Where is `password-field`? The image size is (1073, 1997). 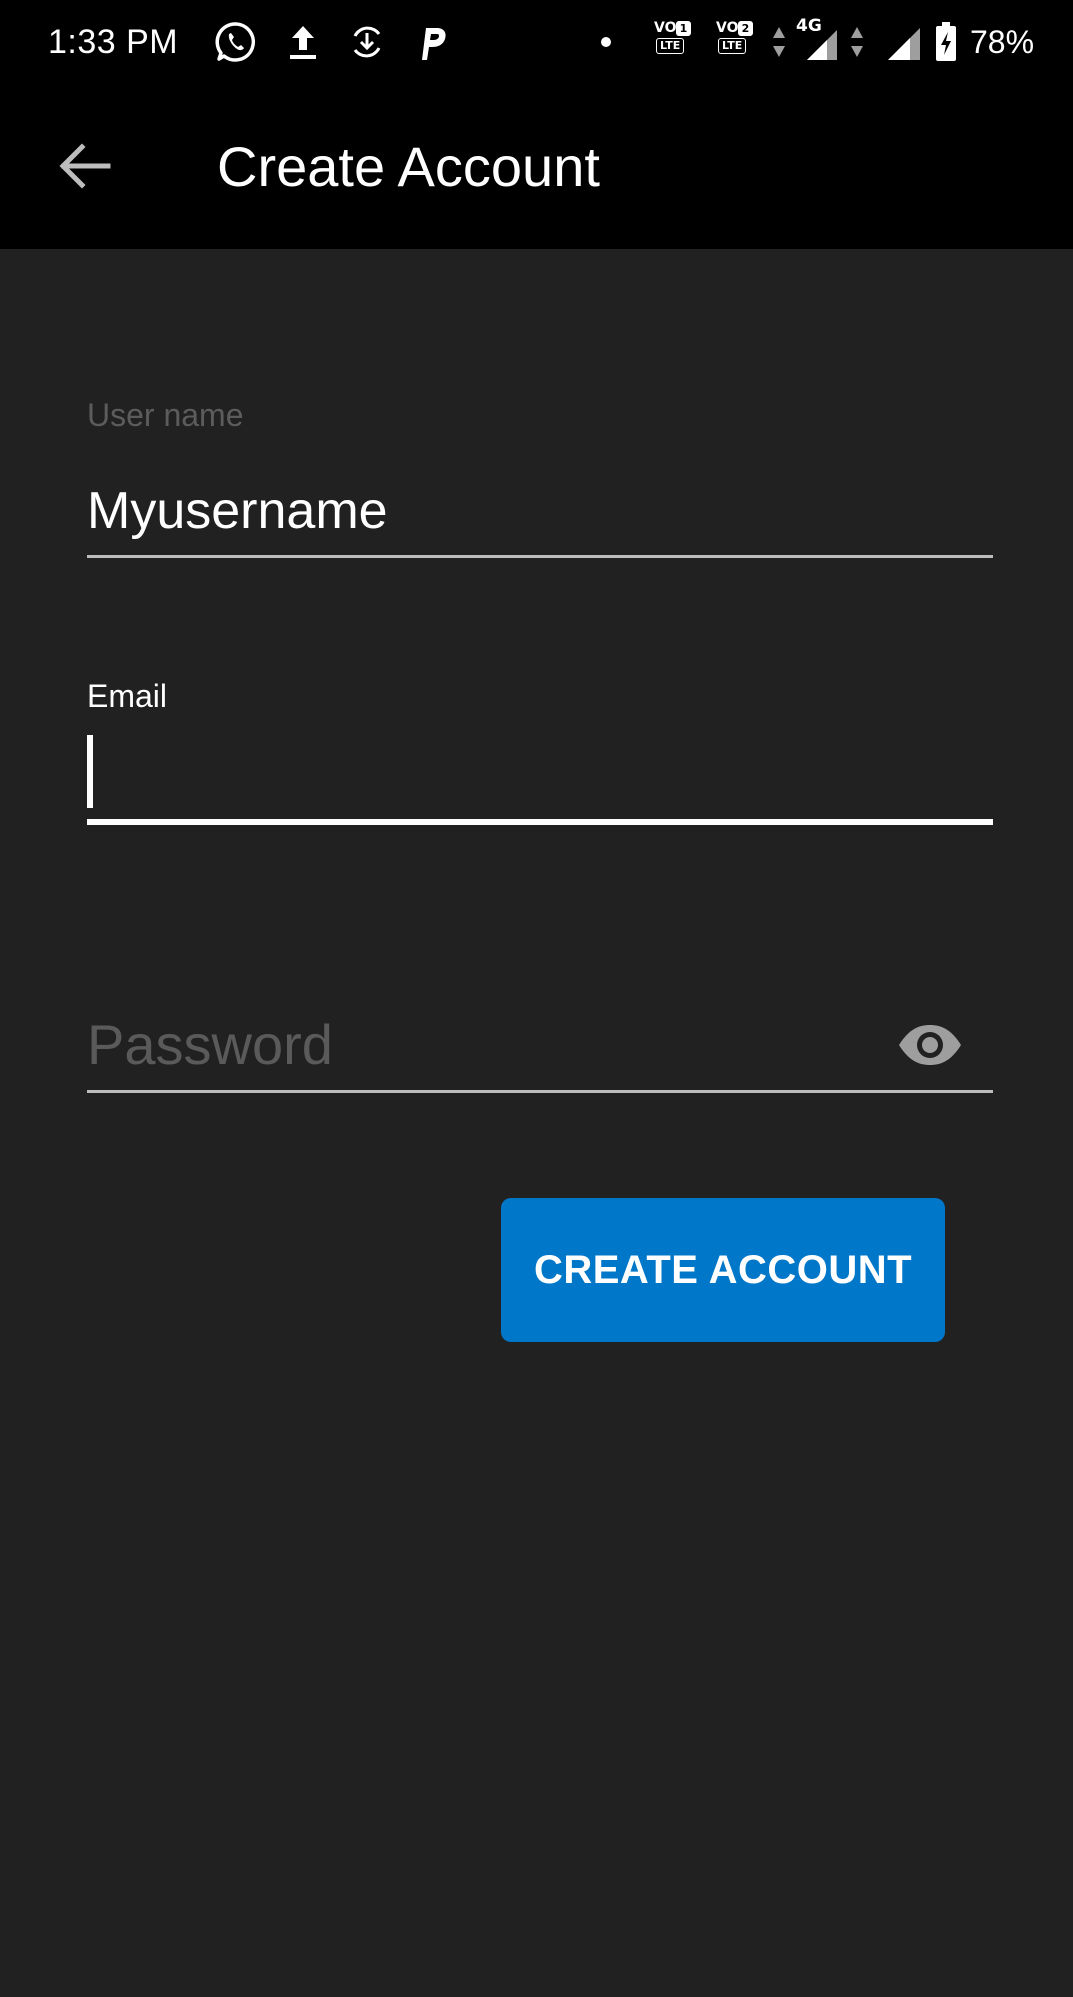
password-field is located at coordinates (540, 1043).